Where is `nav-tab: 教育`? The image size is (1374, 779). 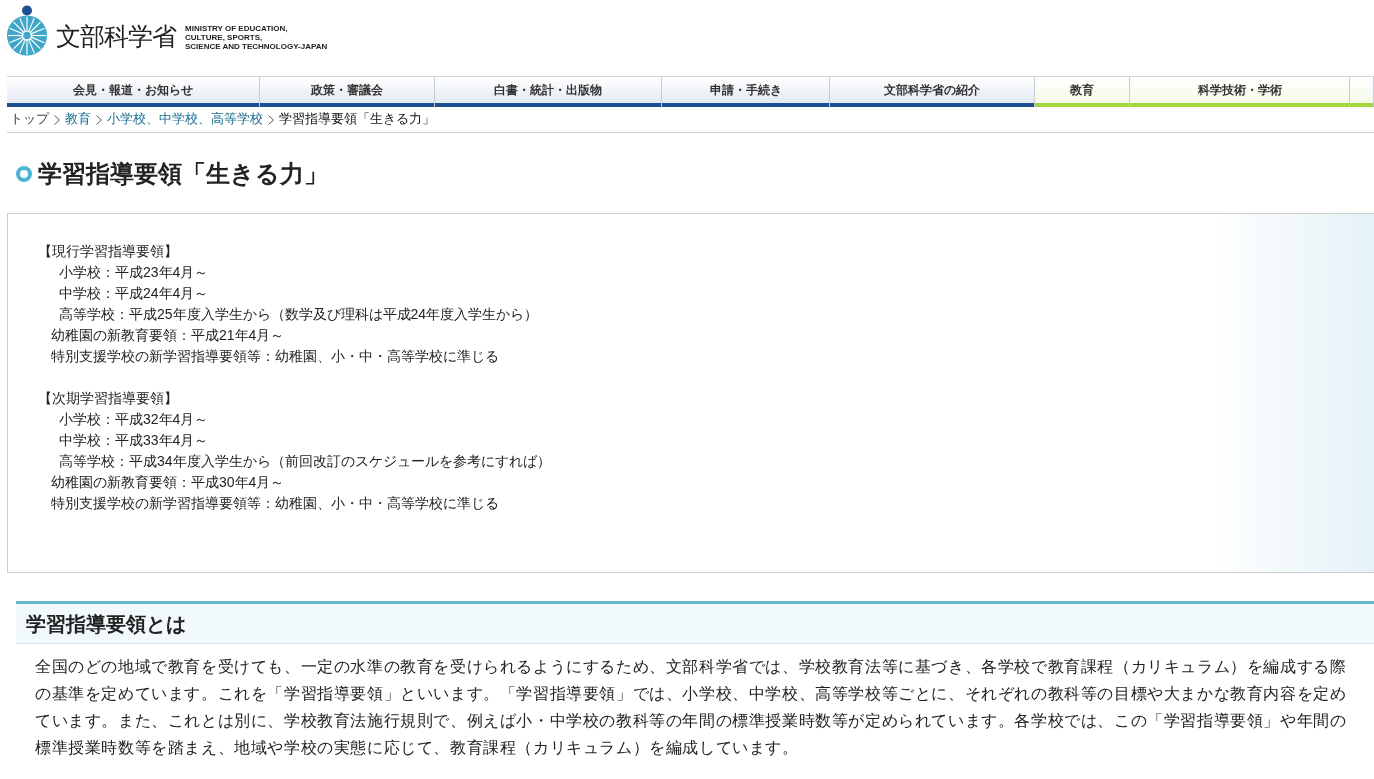
nav-tab: 教育 is located at coordinates (1082, 91).